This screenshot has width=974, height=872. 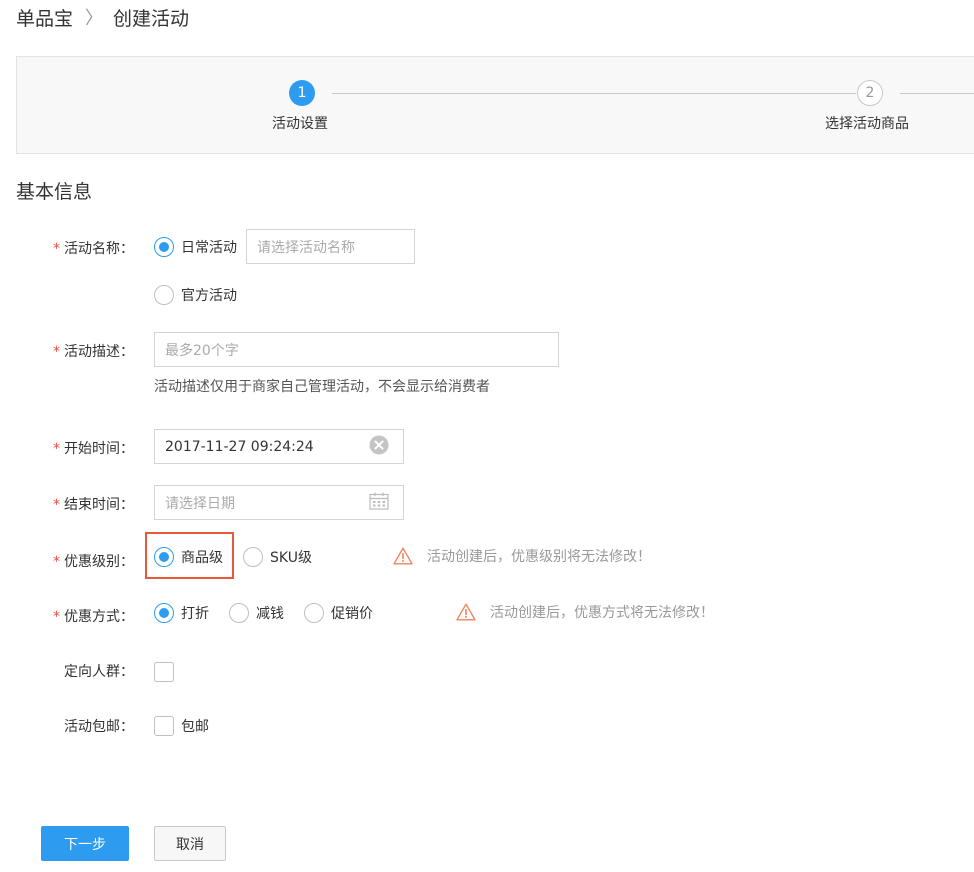 I want to click on radio-reduce-money: 减钱, so click(x=256, y=613).